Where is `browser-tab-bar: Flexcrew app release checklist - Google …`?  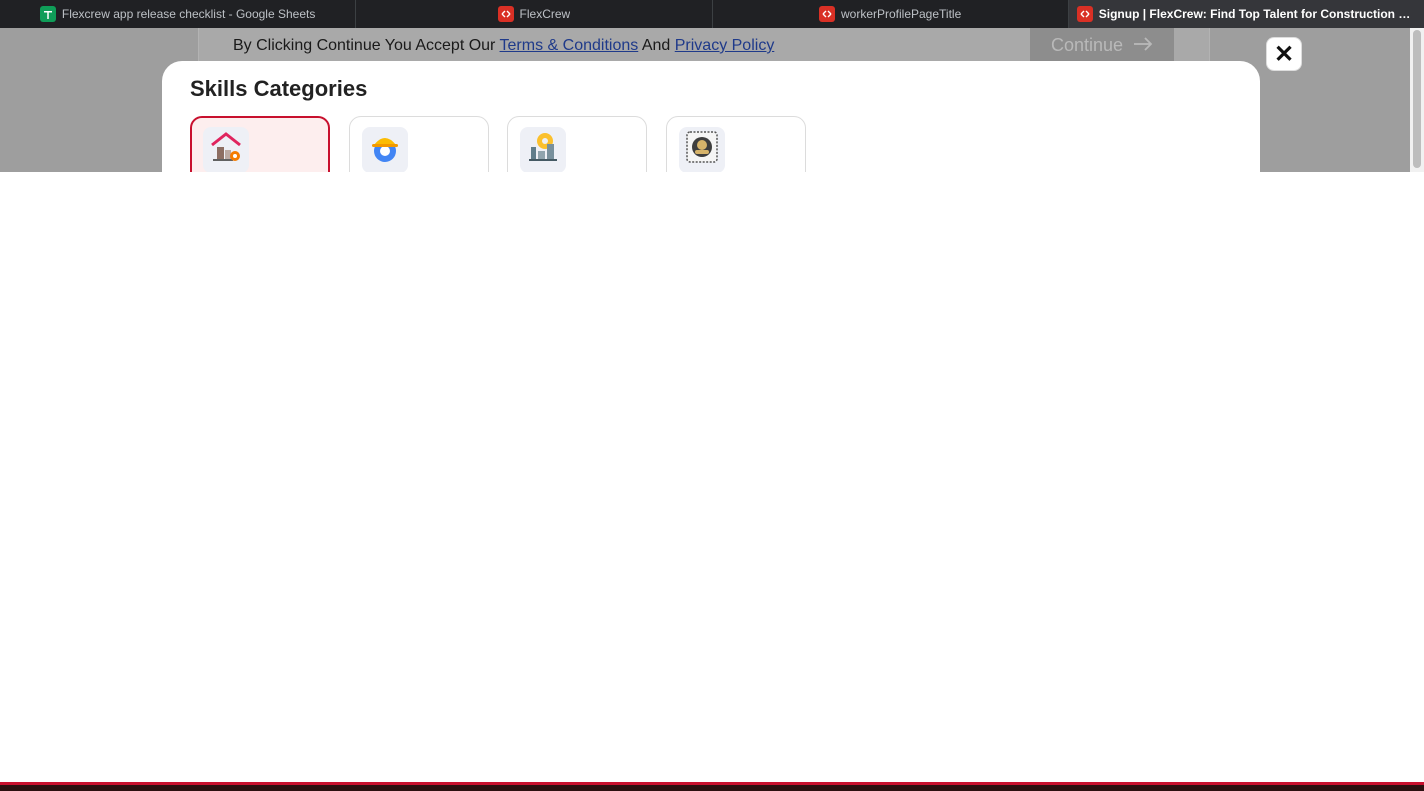
browser-tab-bar: Flexcrew app release checklist - Google … is located at coordinates (712, 14).